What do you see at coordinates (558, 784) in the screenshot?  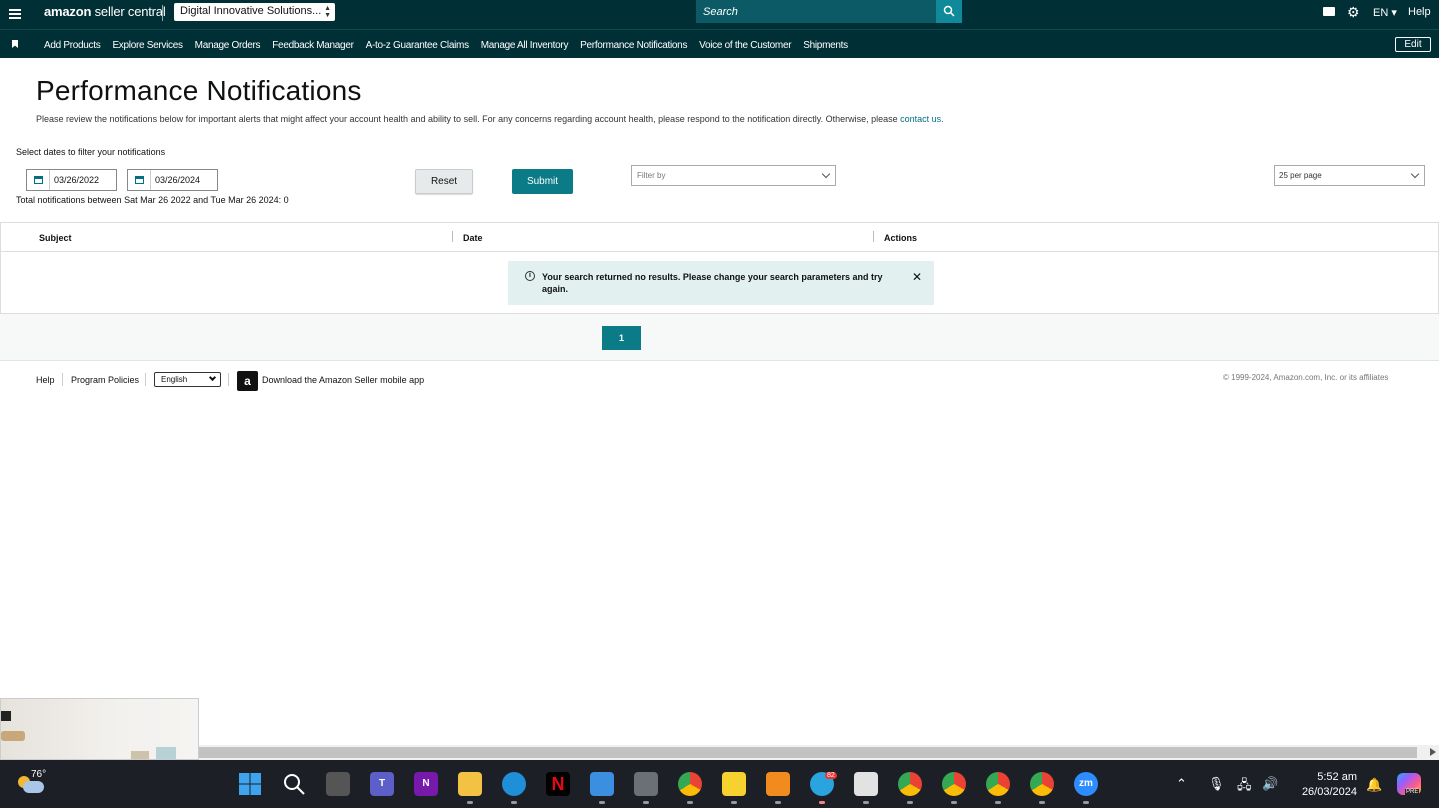 I see `netflix-icon: N` at bounding box center [558, 784].